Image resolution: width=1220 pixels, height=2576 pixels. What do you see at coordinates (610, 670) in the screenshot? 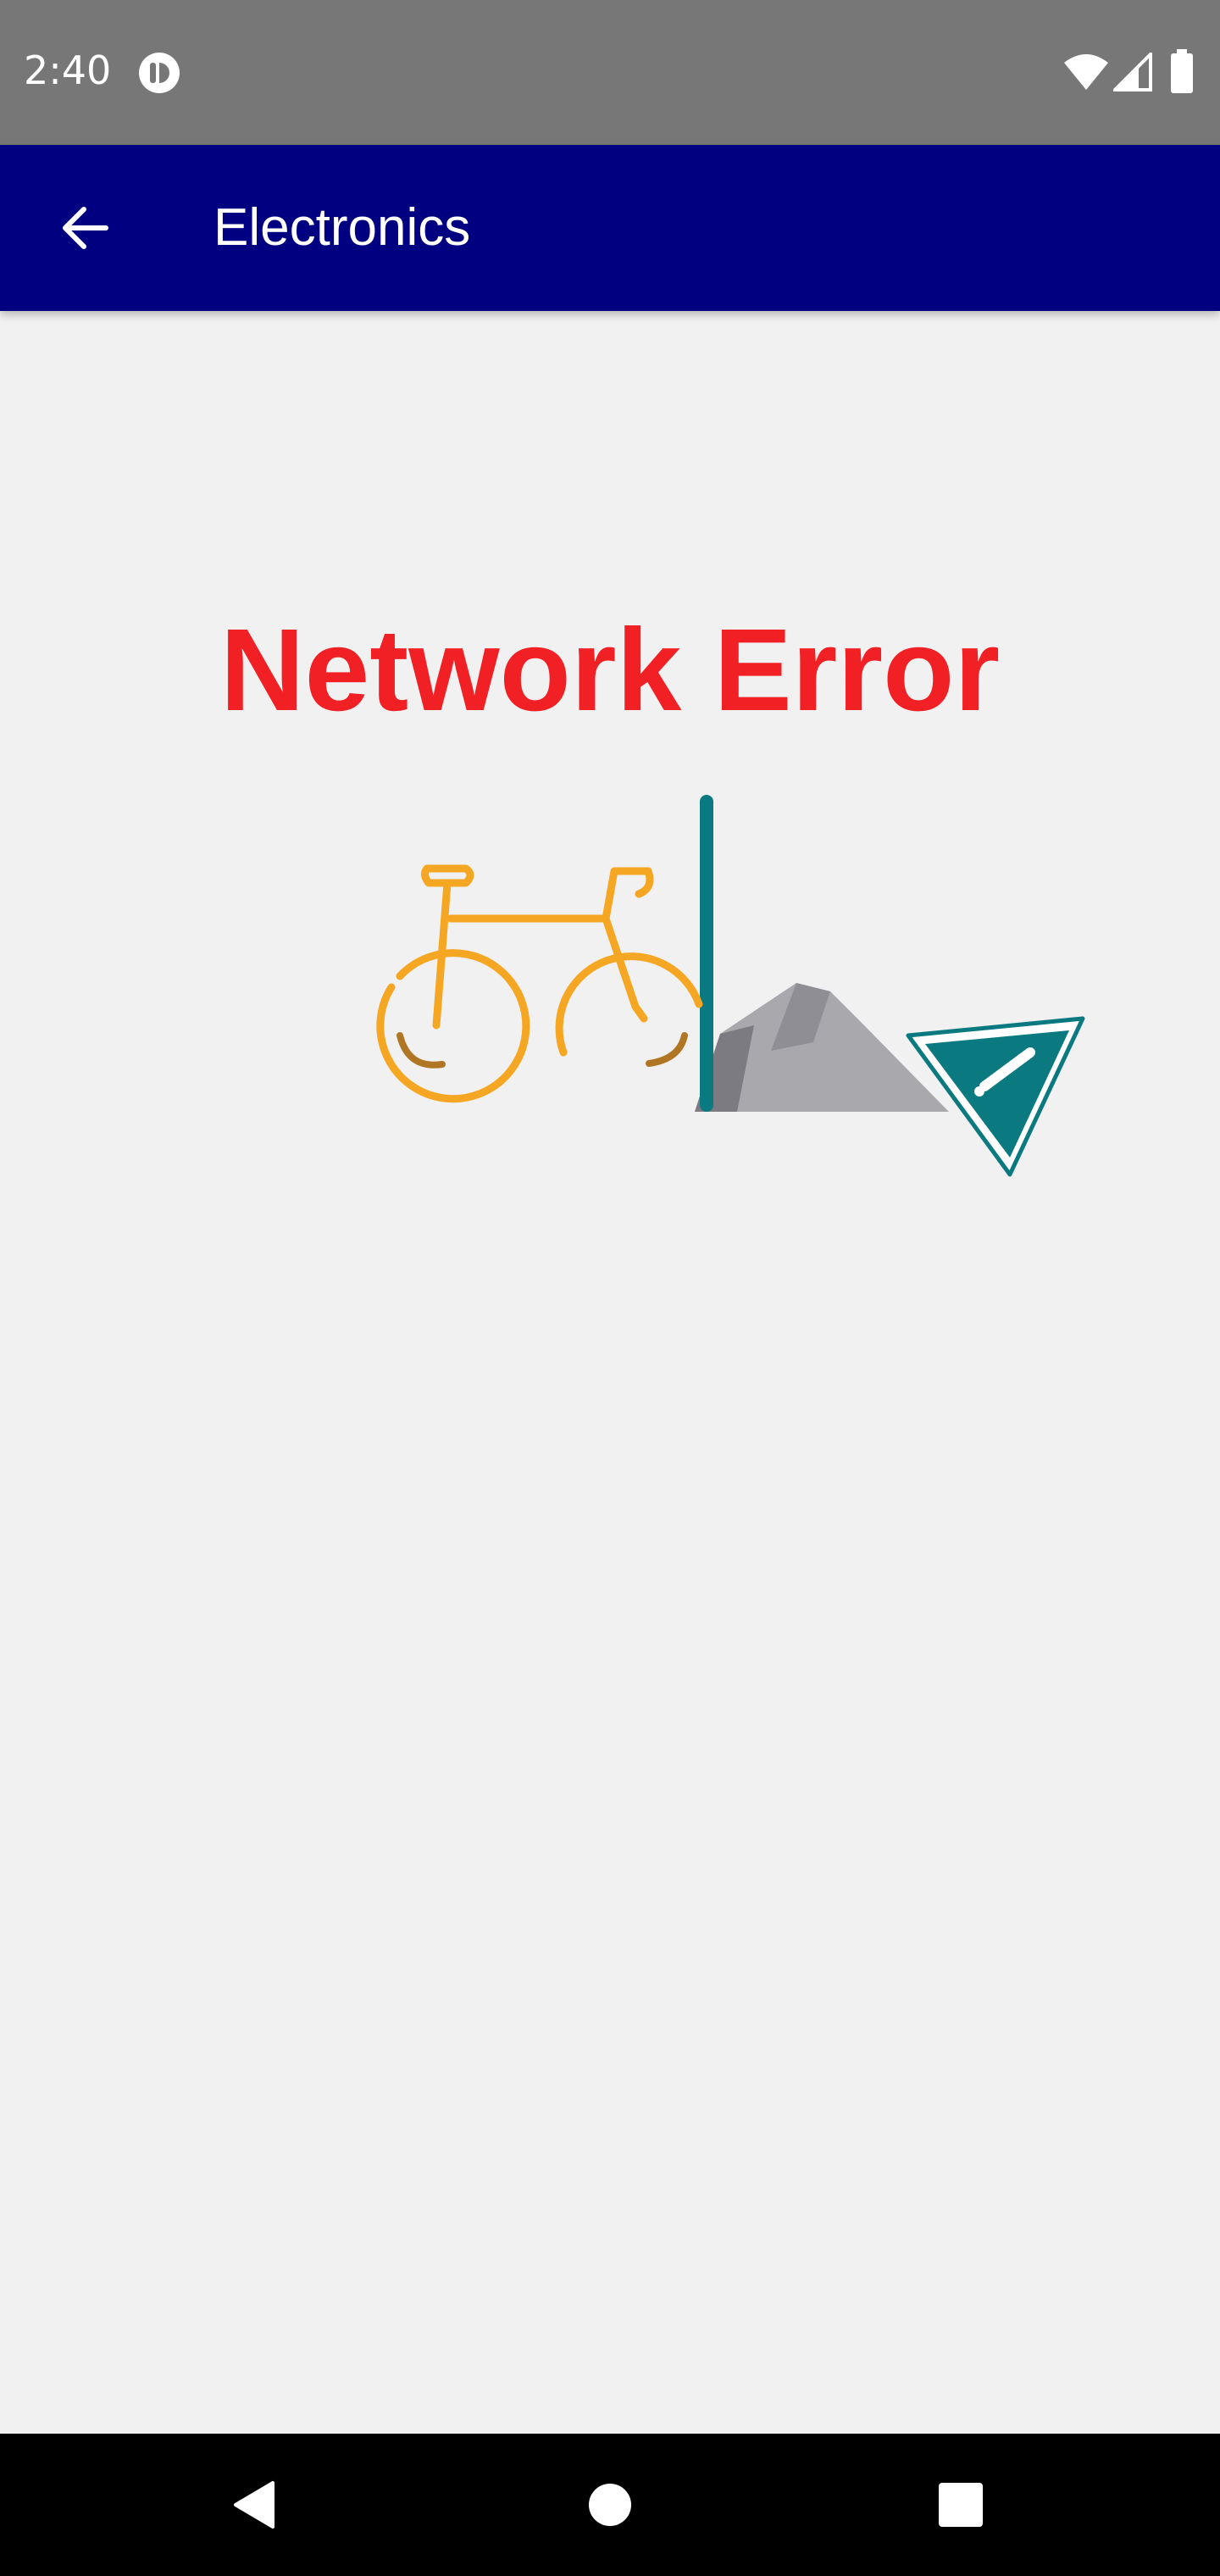
I see `error-title: Network Error` at bounding box center [610, 670].